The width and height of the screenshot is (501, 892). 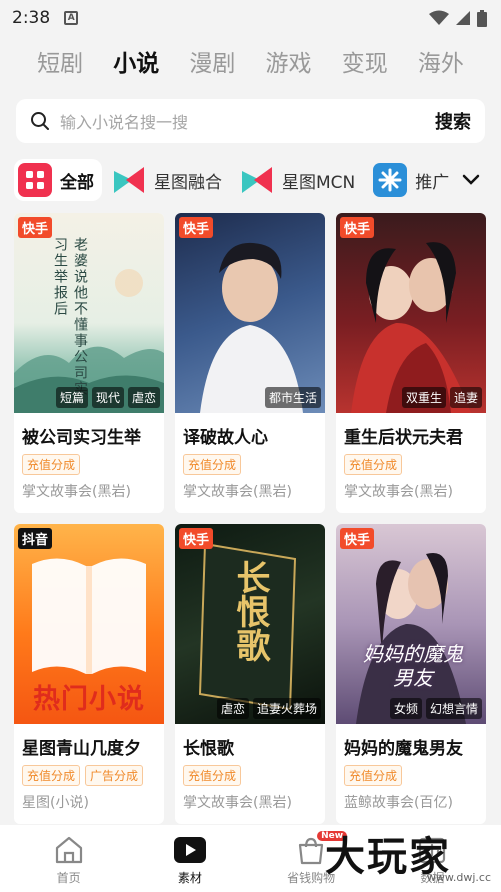 What do you see at coordinates (68, 878) in the screenshot?
I see `nav-label: 首页` at bounding box center [68, 878].